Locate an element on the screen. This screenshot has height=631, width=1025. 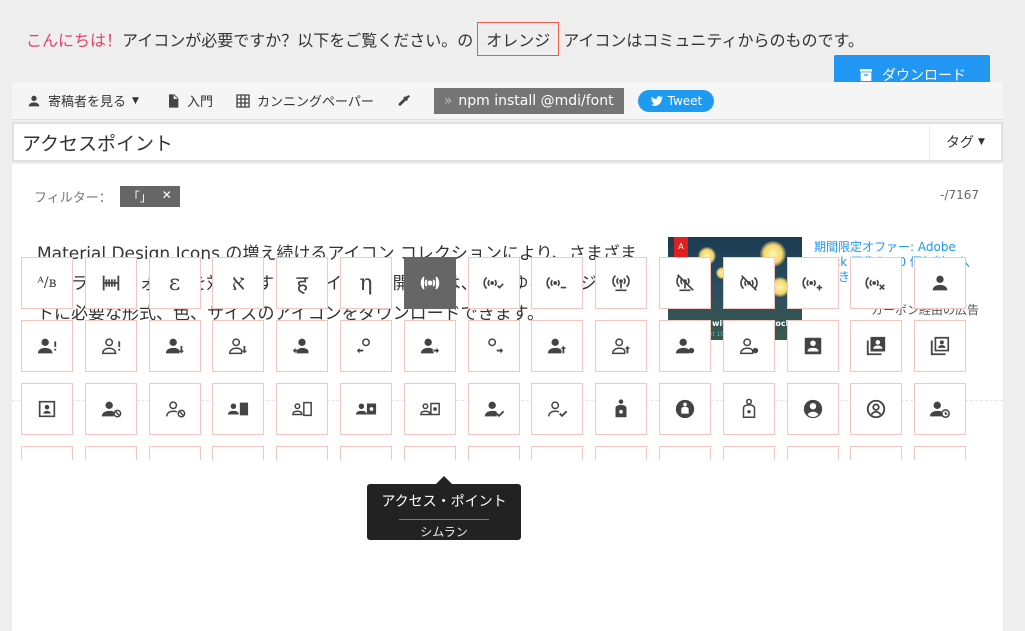
filter-label: フィルター： is located at coordinates (73, 198).